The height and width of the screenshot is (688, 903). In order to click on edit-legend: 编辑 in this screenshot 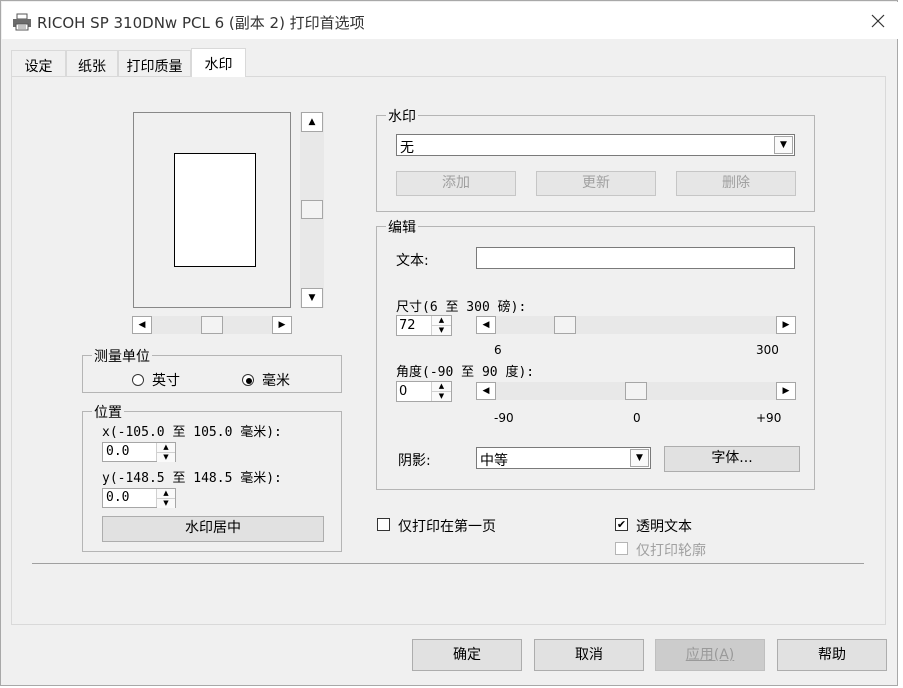, I will do `click(402, 227)`.